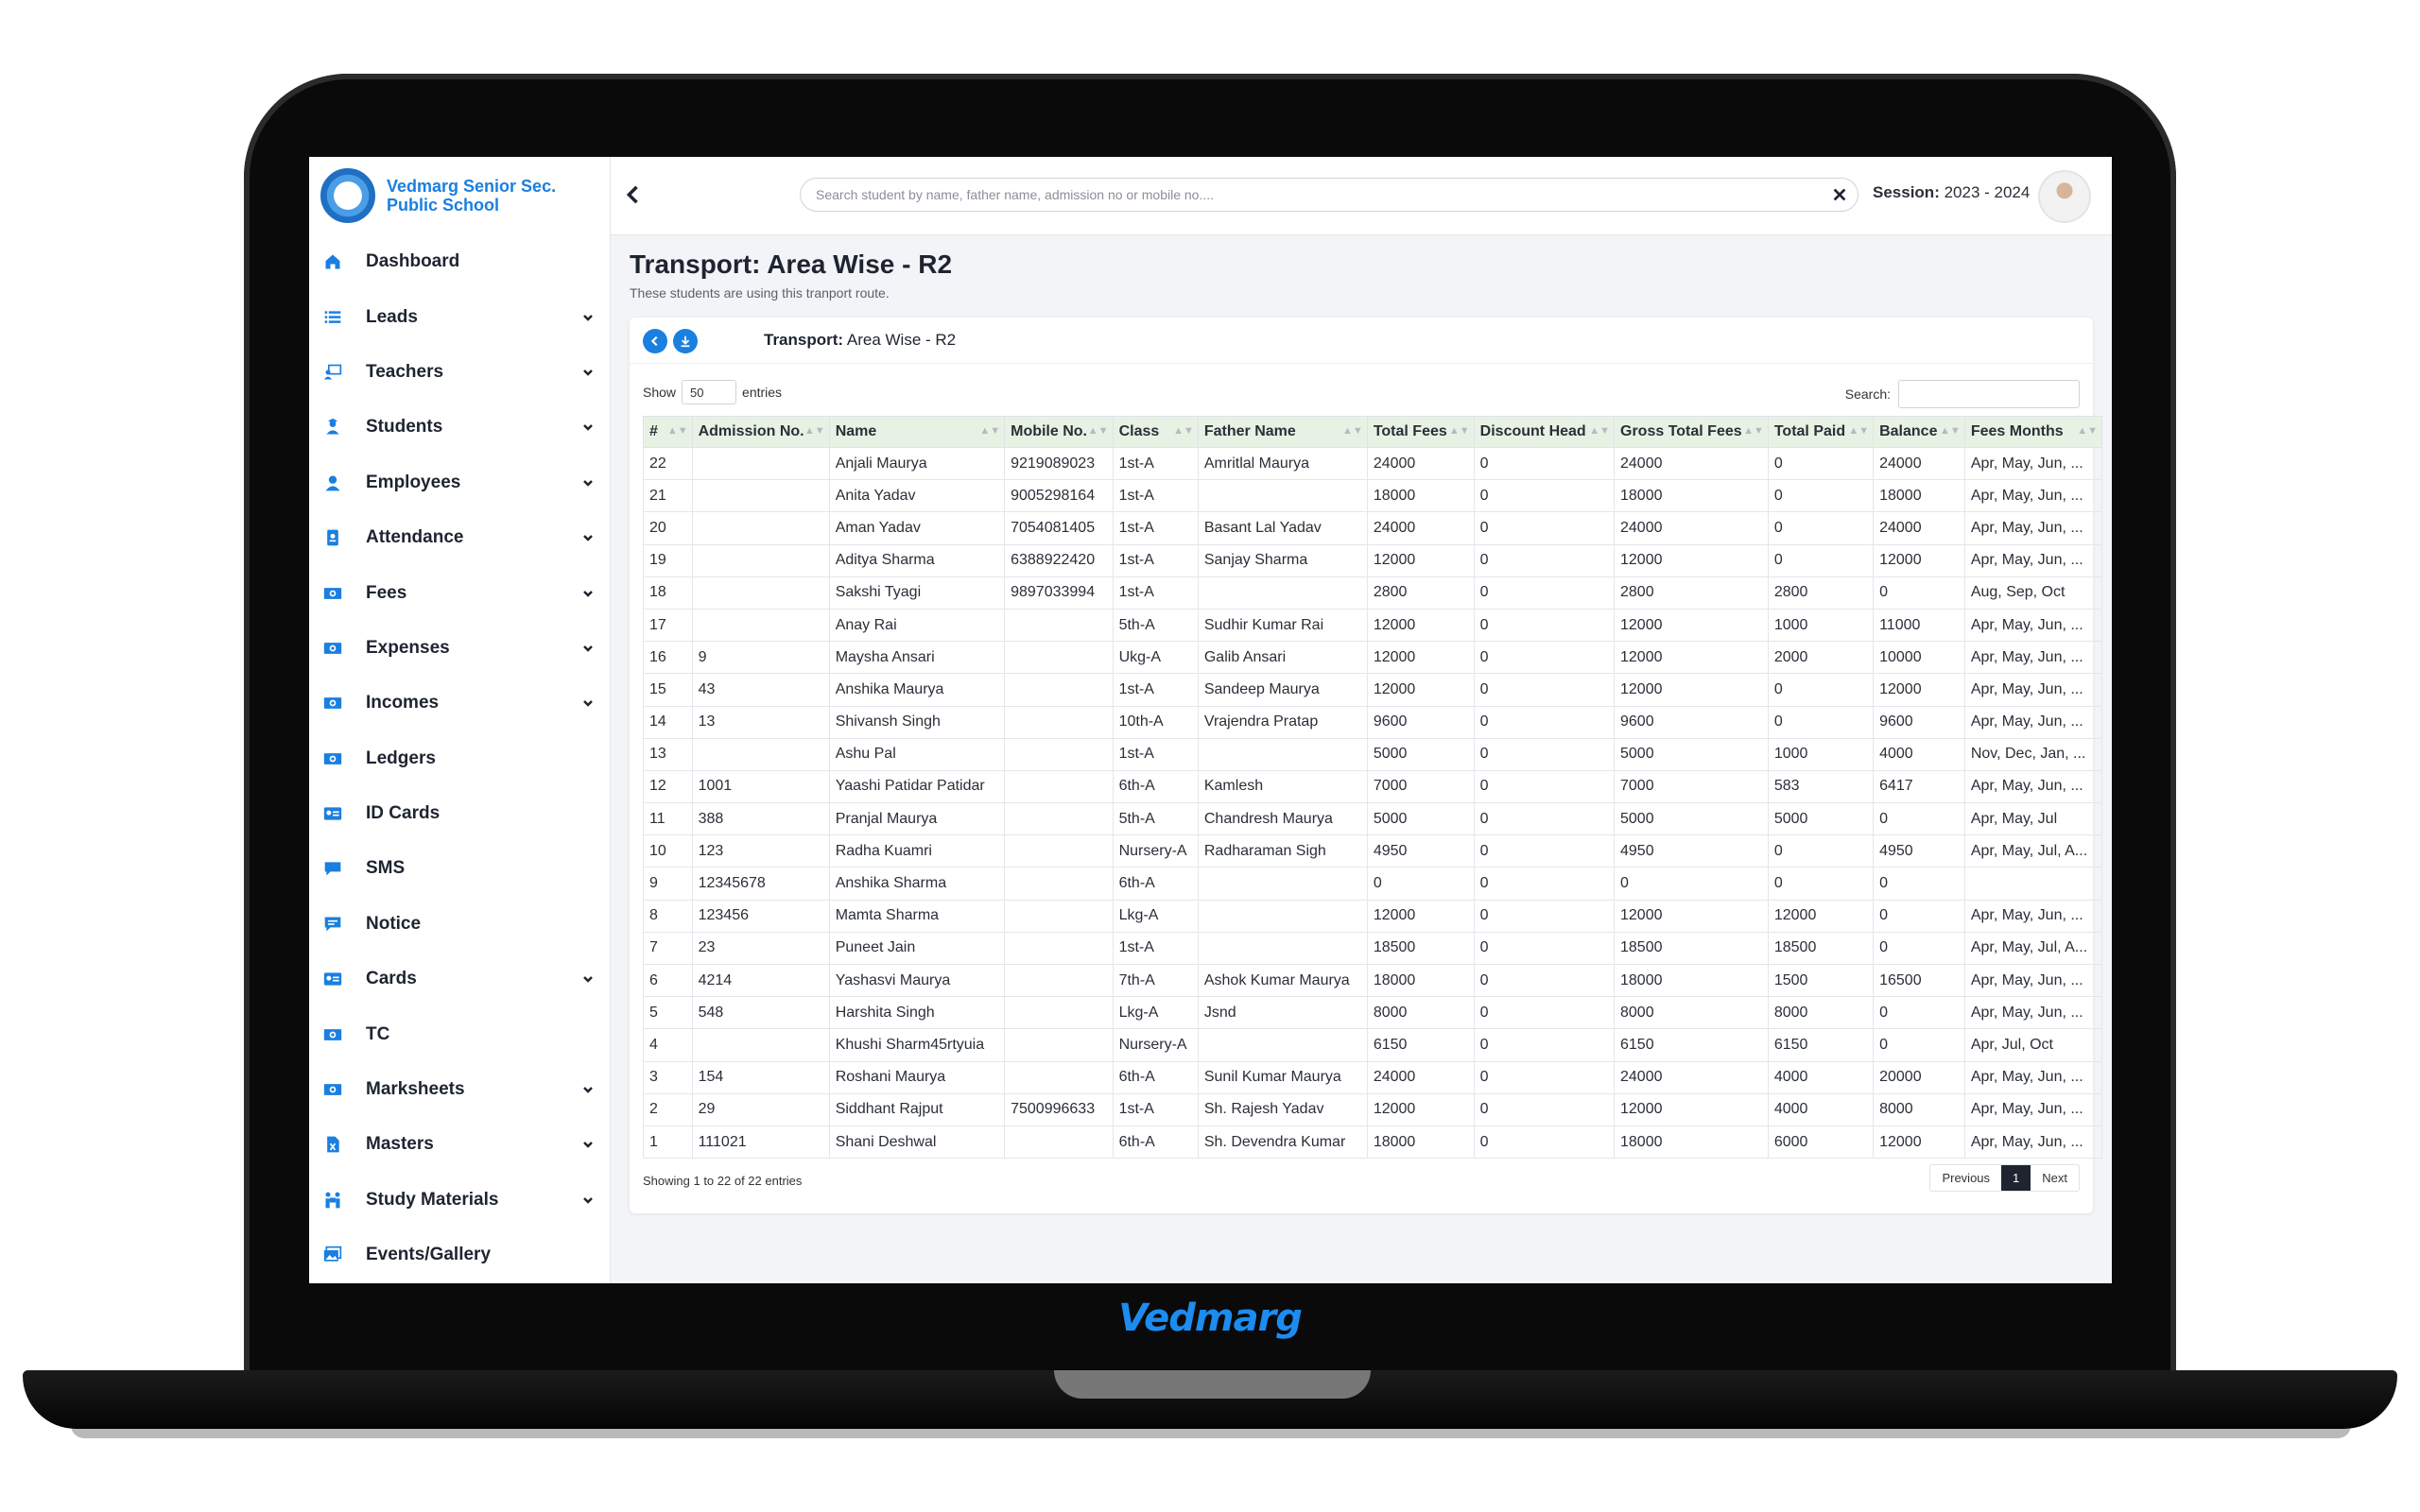 The width and height of the screenshot is (2420, 1512). Describe the element at coordinates (1155, 948) in the screenshot. I see `table-cell: 1st-A` at that location.